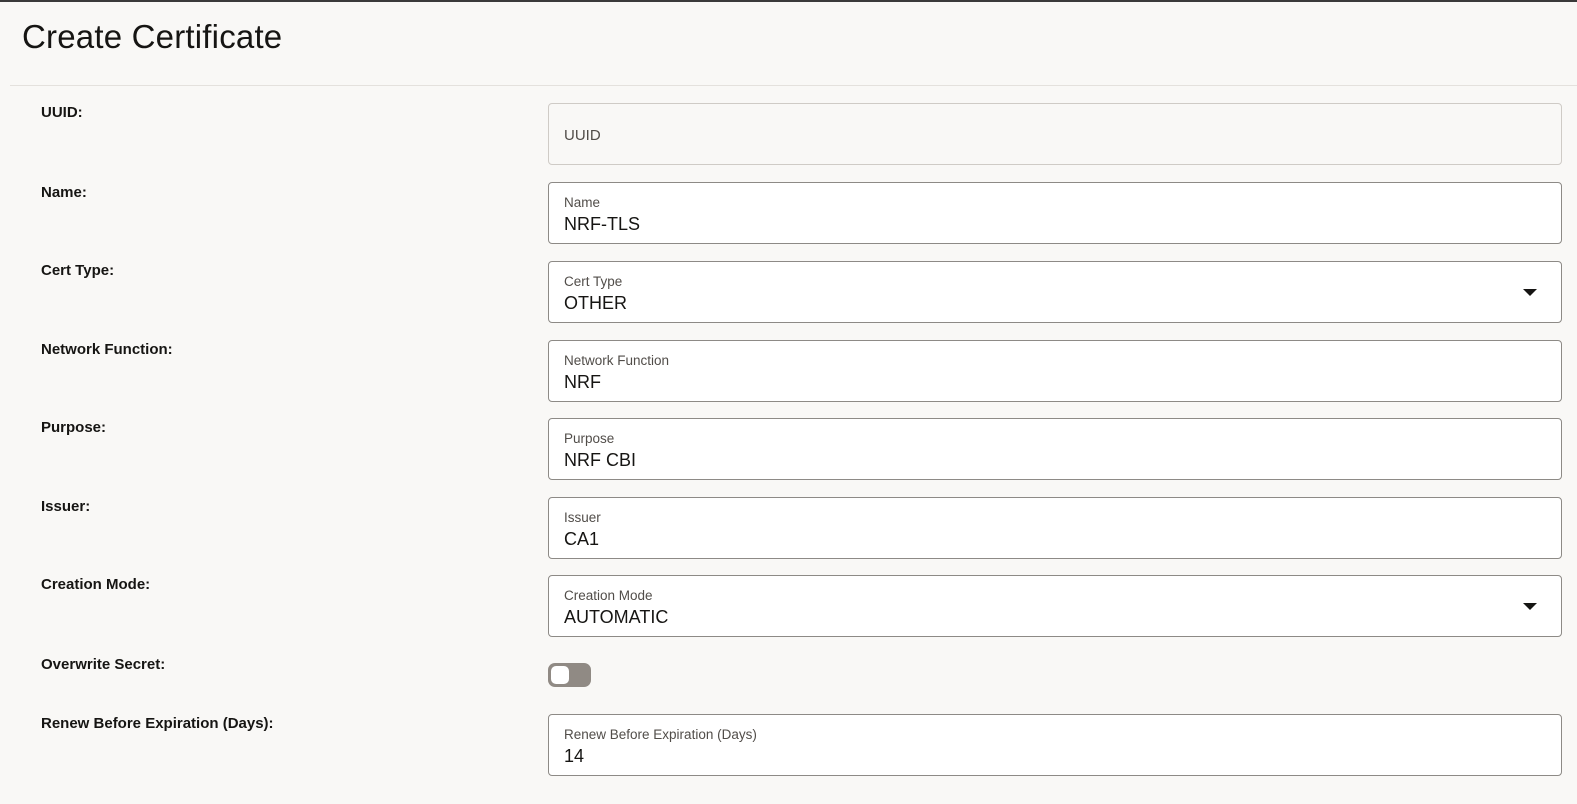 This screenshot has height=804, width=1577. I want to click on cert-type-label: Cert Type:, so click(78, 270).